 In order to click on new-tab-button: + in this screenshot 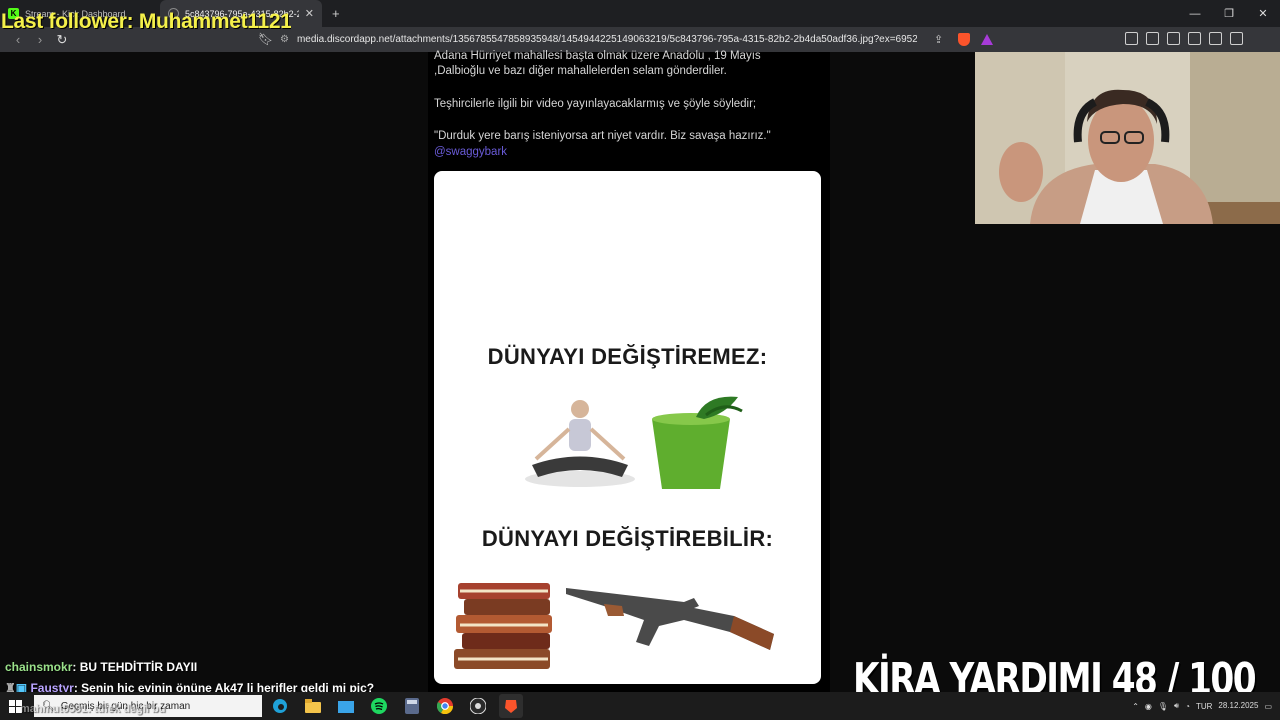, I will do `click(336, 13)`.